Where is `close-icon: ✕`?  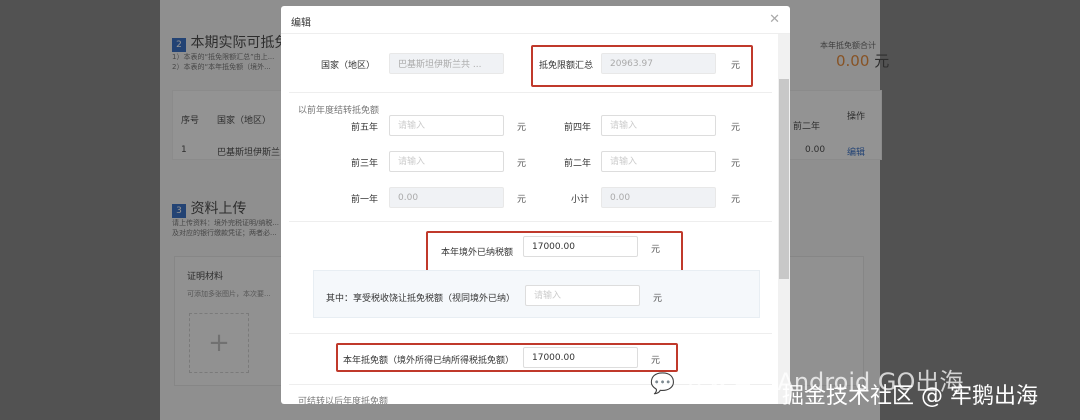
close-icon: ✕ is located at coordinates (774, 19).